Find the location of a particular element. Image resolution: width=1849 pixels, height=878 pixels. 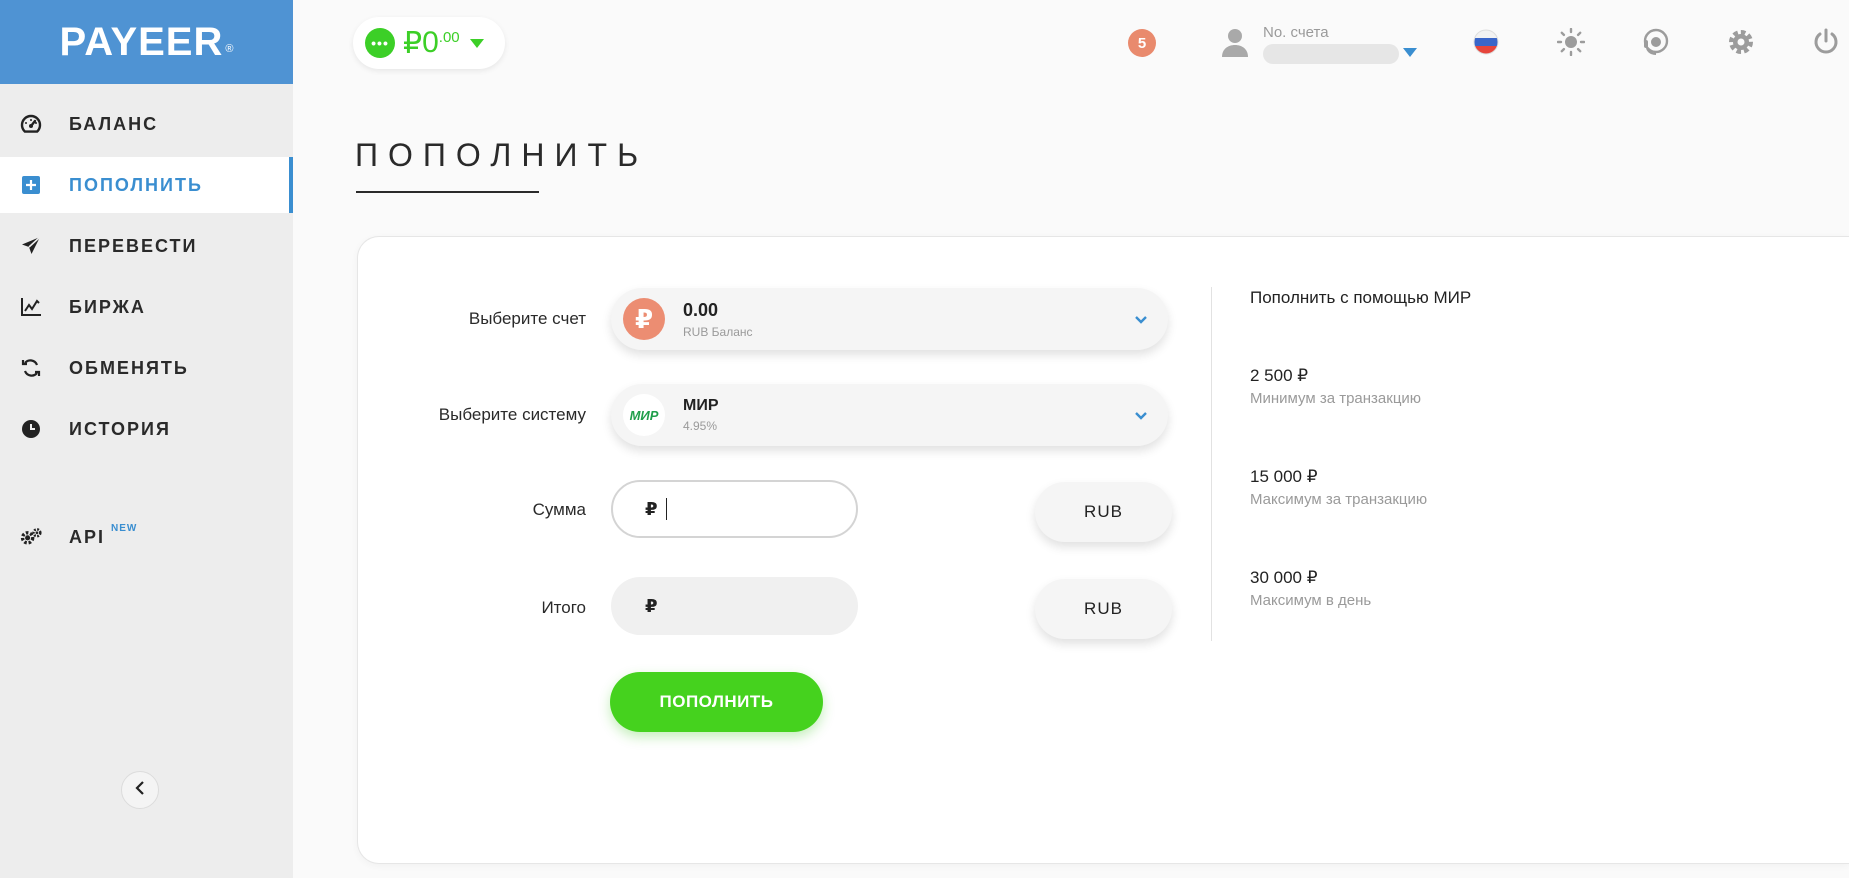

payeer-logo: PAYEER ® is located at coordinates (146, 42).